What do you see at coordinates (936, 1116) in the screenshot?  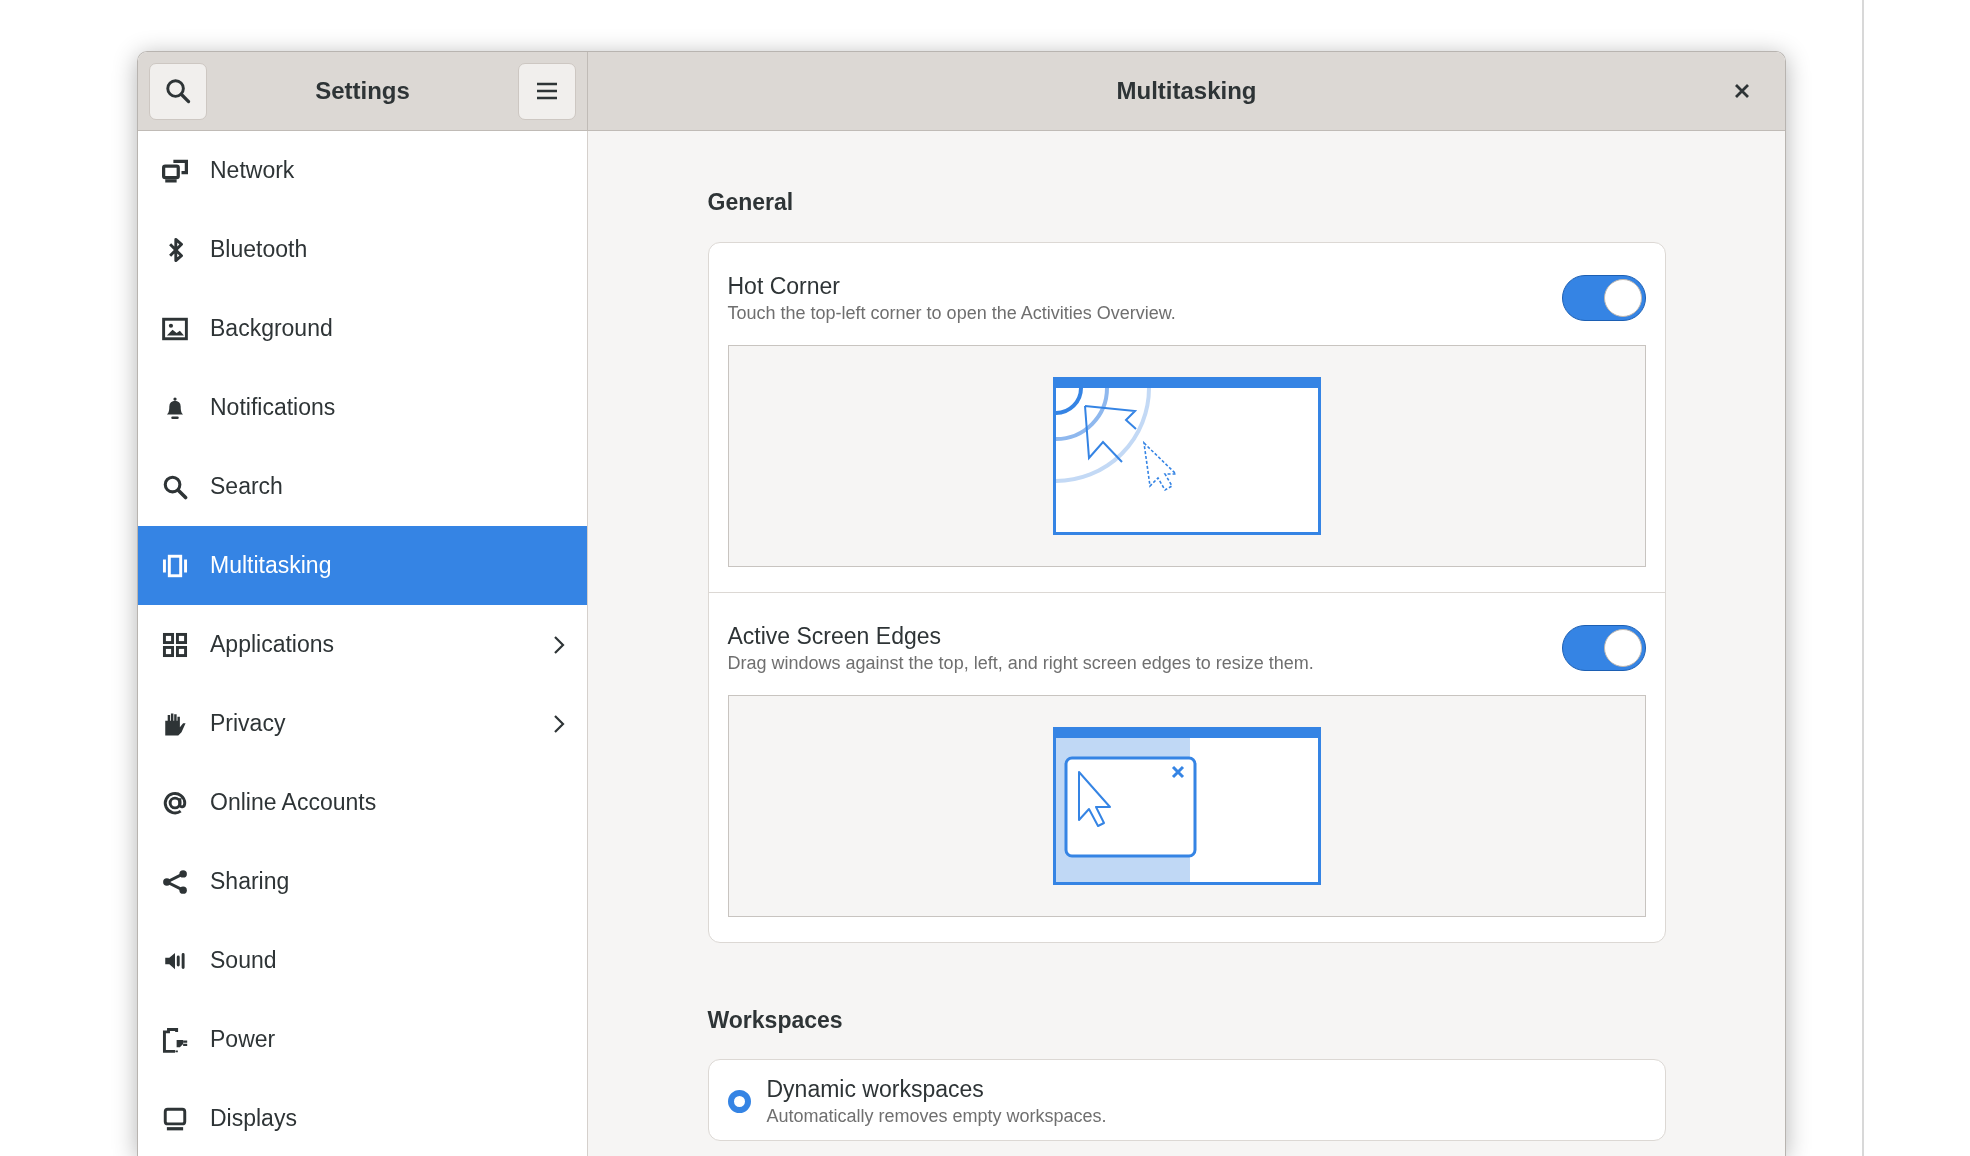 I see `option-description: Automatically removes empty workspaces.` at bounding box center [936, 1116].